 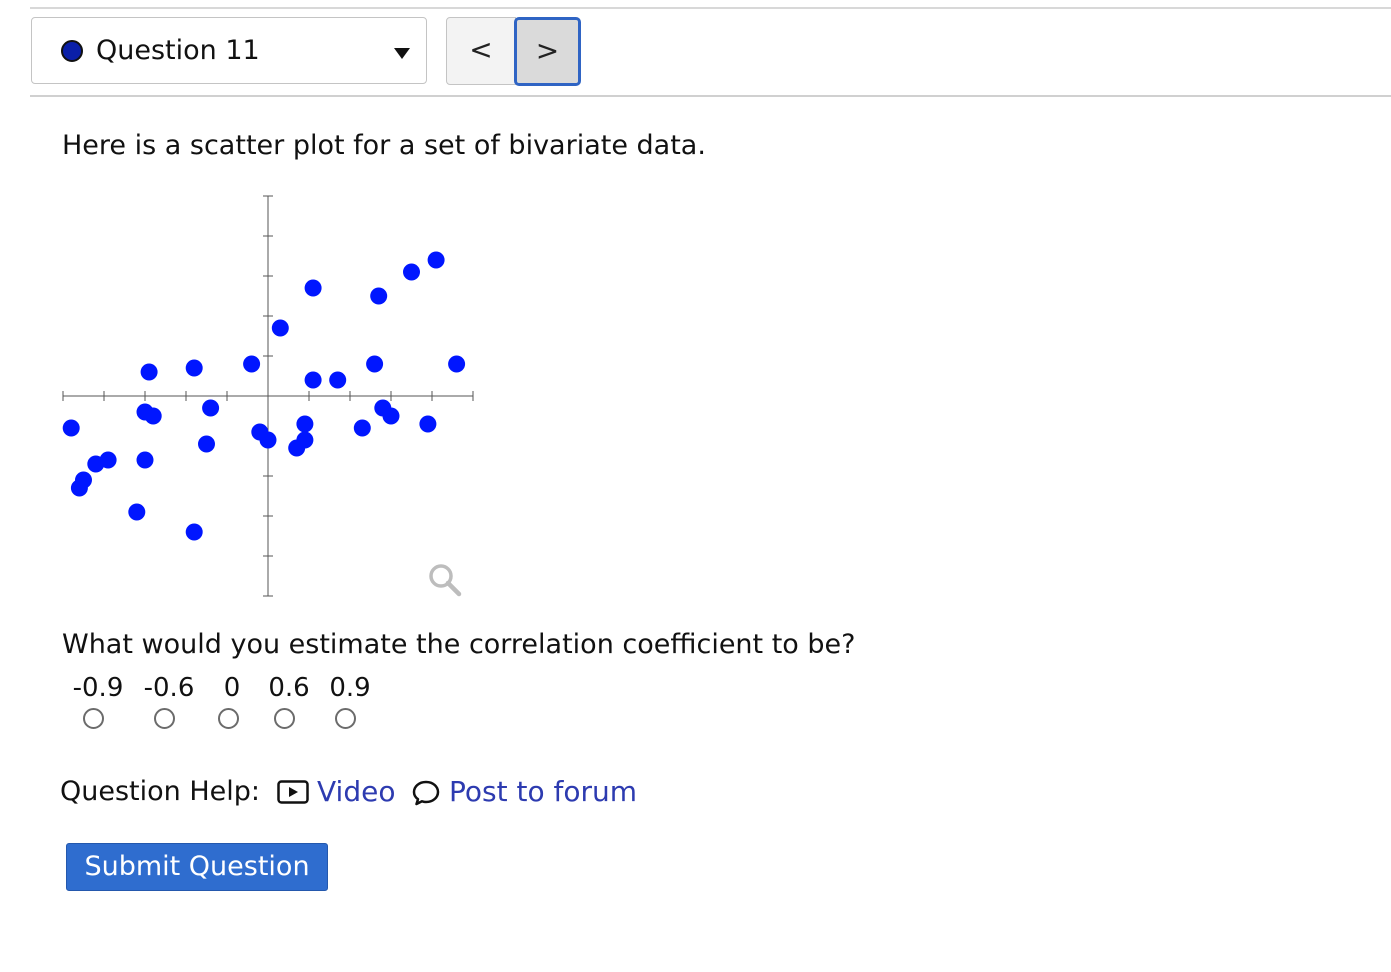 I want to click on next-question-button: >, so click(x=547, y=51).